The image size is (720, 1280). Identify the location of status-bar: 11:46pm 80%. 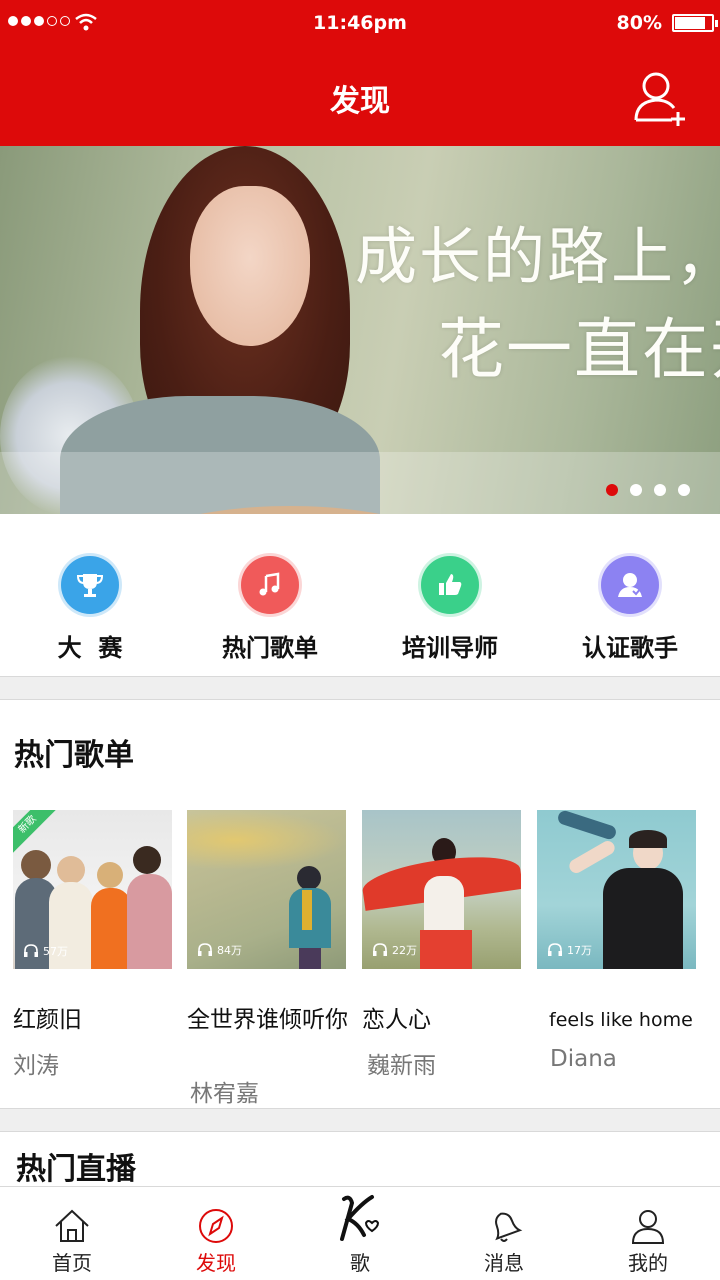
(360, 24).